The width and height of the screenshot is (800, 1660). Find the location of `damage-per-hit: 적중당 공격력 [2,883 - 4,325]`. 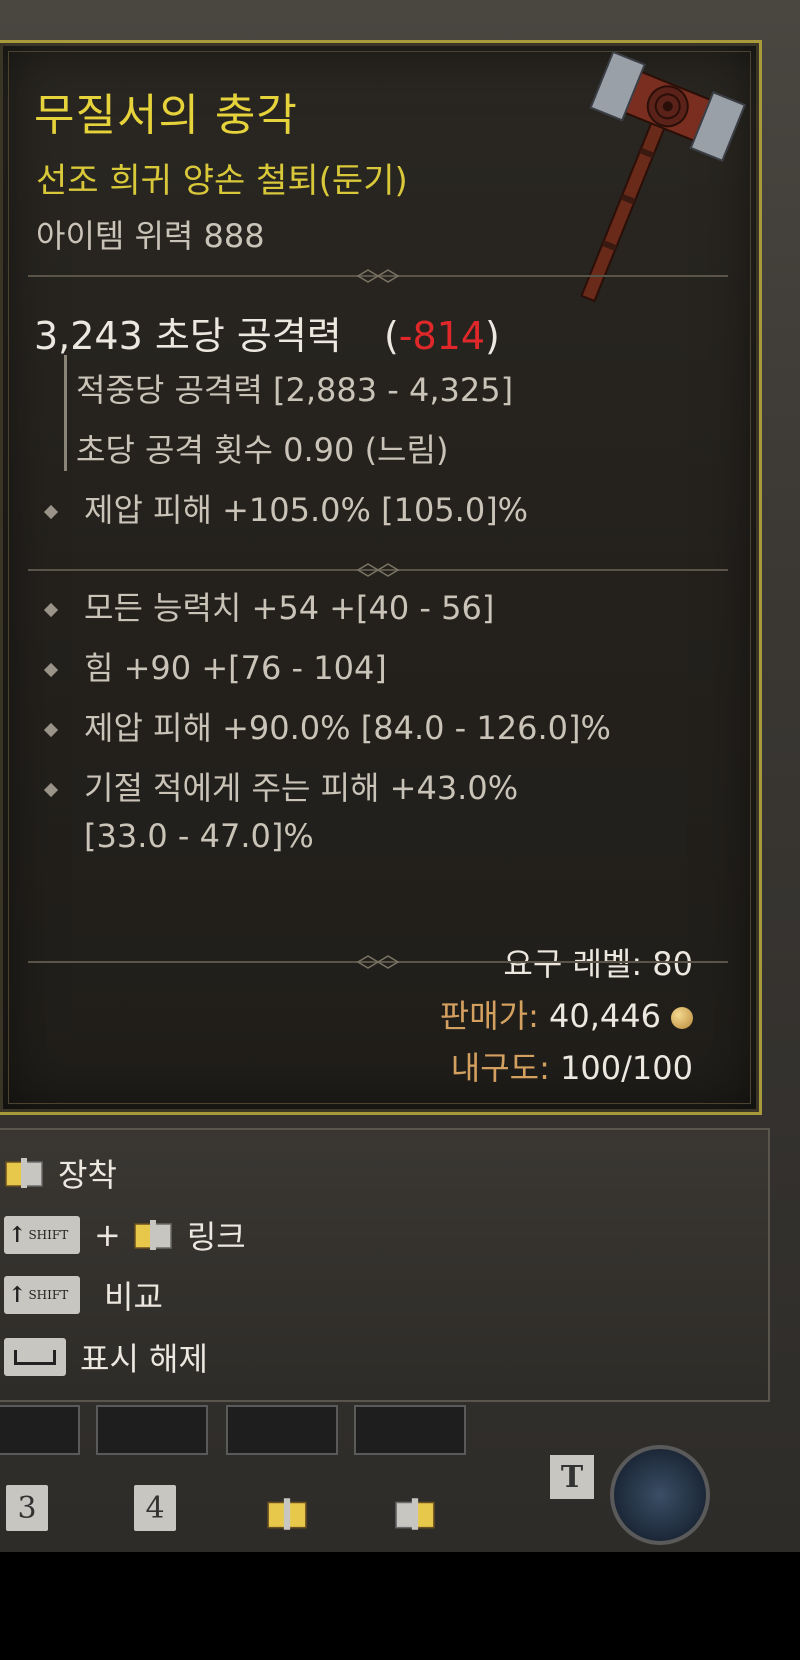

damage-per-hit: 적중당 공격력 [2,883 - 4,325] is located at coordinates (295, 390).